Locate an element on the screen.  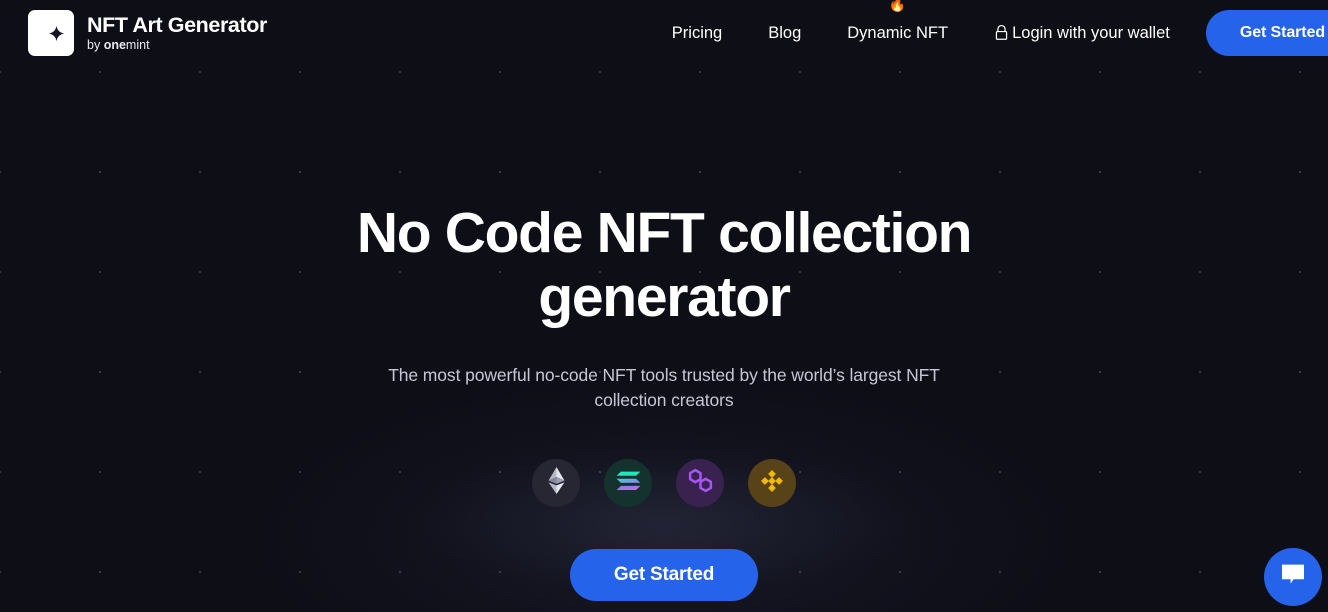
nav-item-blog: Blog is located at coordinates (784, 33).